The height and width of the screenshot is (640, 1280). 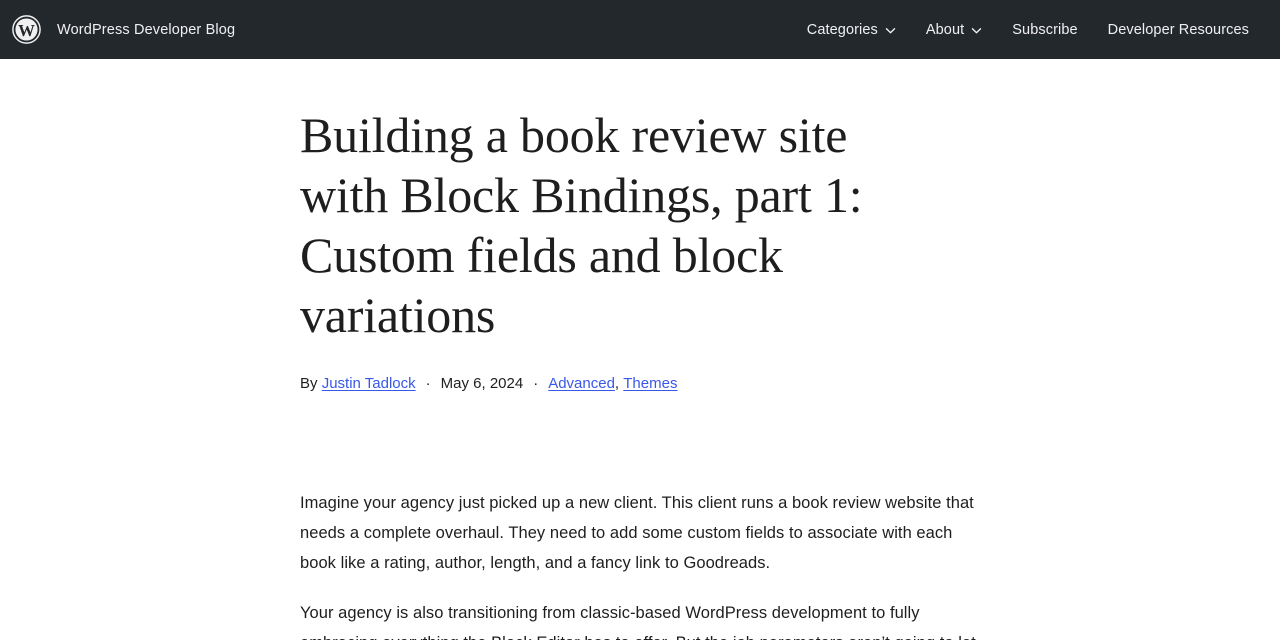 What do you see at coordinates (945, 29) in the screenshot?
I see `nav-item-label: About` at bounding box center [945, 29].